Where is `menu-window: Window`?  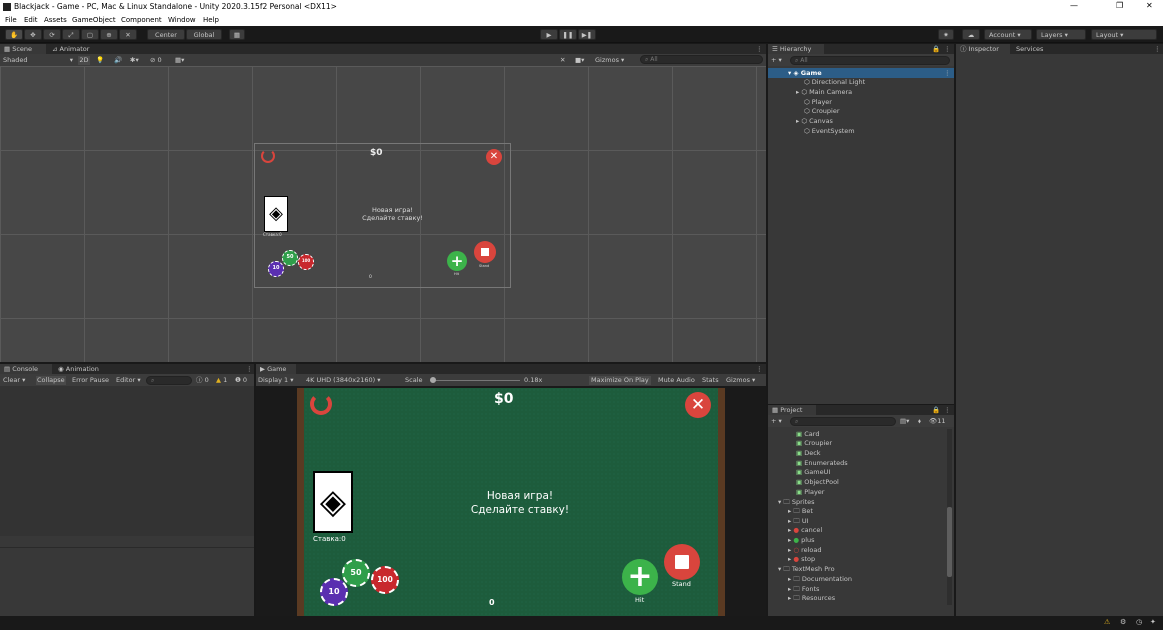 menu-window: Window is located at coordinates (182, 20).